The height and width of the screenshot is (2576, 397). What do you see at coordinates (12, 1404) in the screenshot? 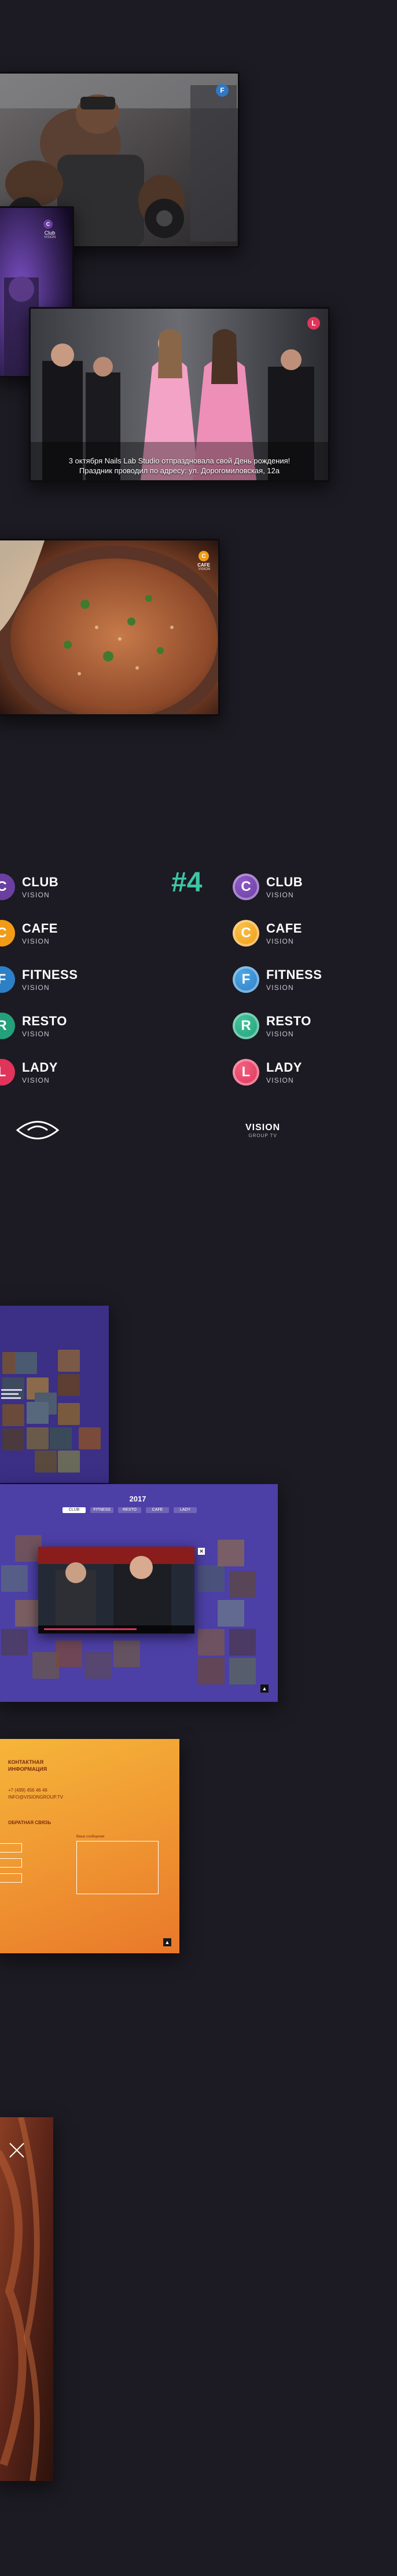
I see `site1-text-lines` at bounding box center [12, 1404].